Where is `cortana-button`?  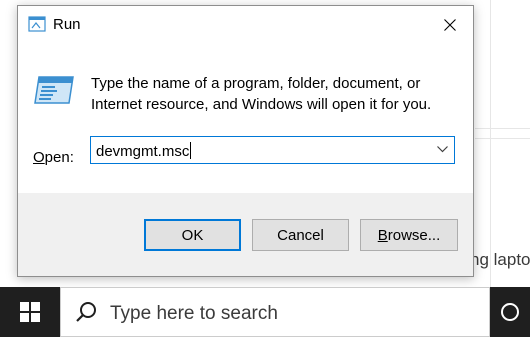 cortana-button is located at coordinates (510, 312).